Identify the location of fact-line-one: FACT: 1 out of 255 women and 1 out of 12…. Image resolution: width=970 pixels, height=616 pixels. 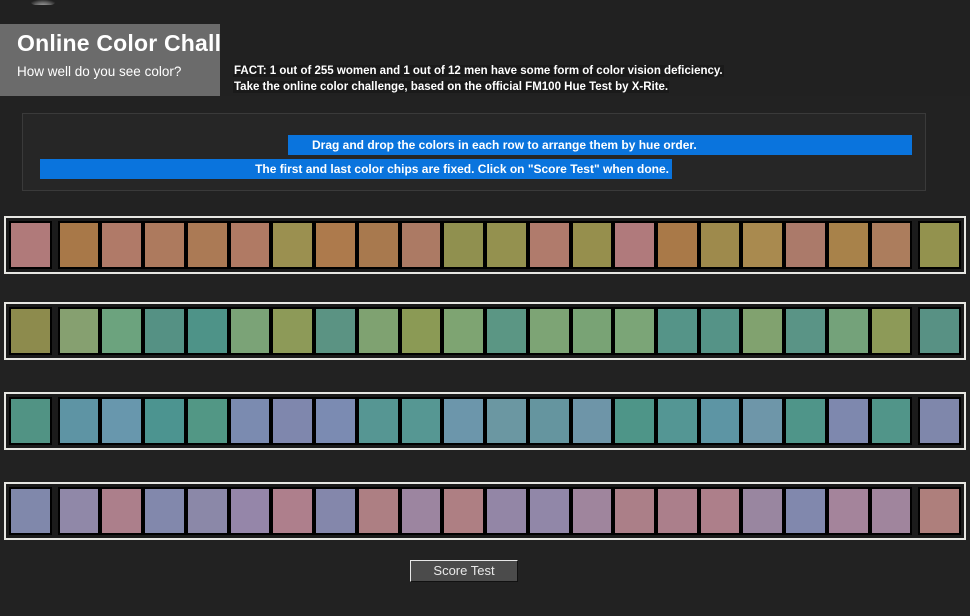
(478, 71).